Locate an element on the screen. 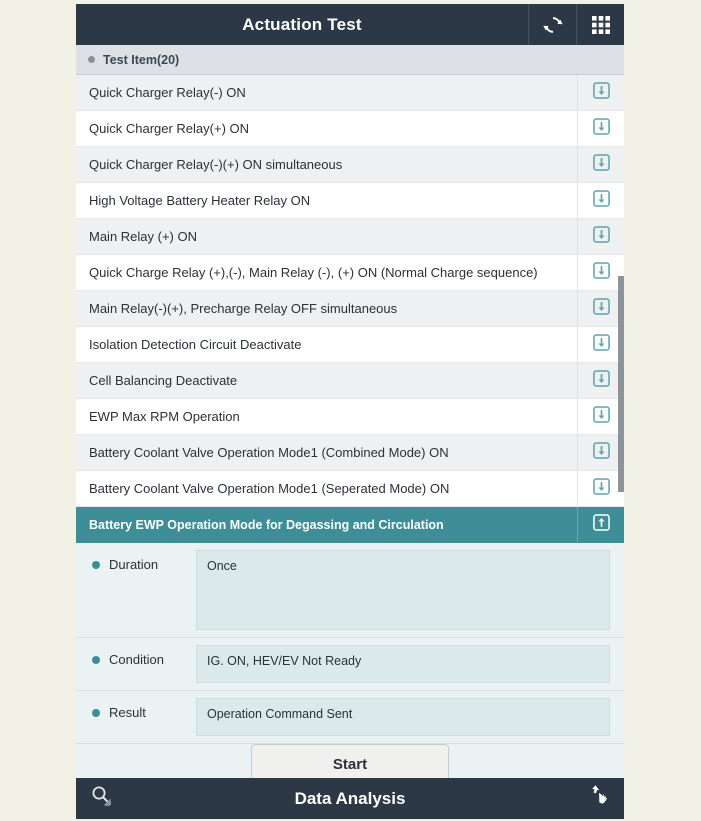  grid-menu-icon is located at coordinates (601, 25).